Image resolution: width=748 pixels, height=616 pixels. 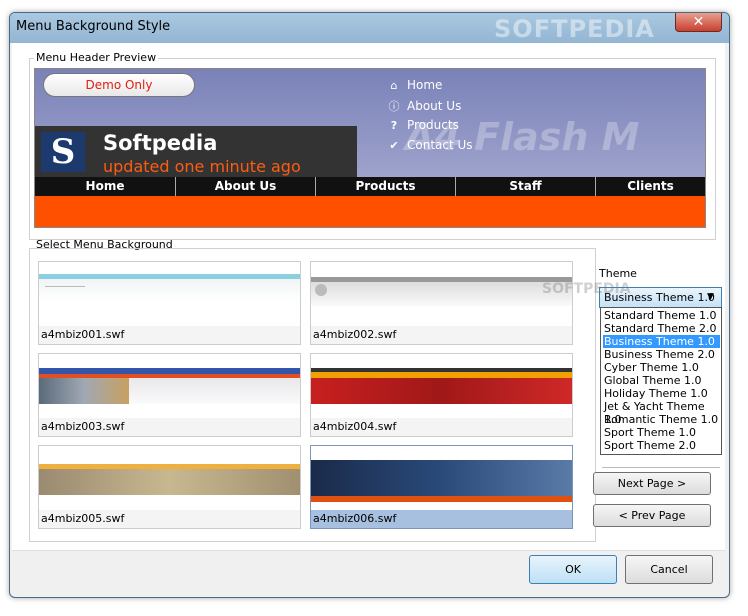 What do you see at coordinates (246, 186) in the screenshot?
I see `preview-nav-about: About Us` at bounding box center [246, 186].